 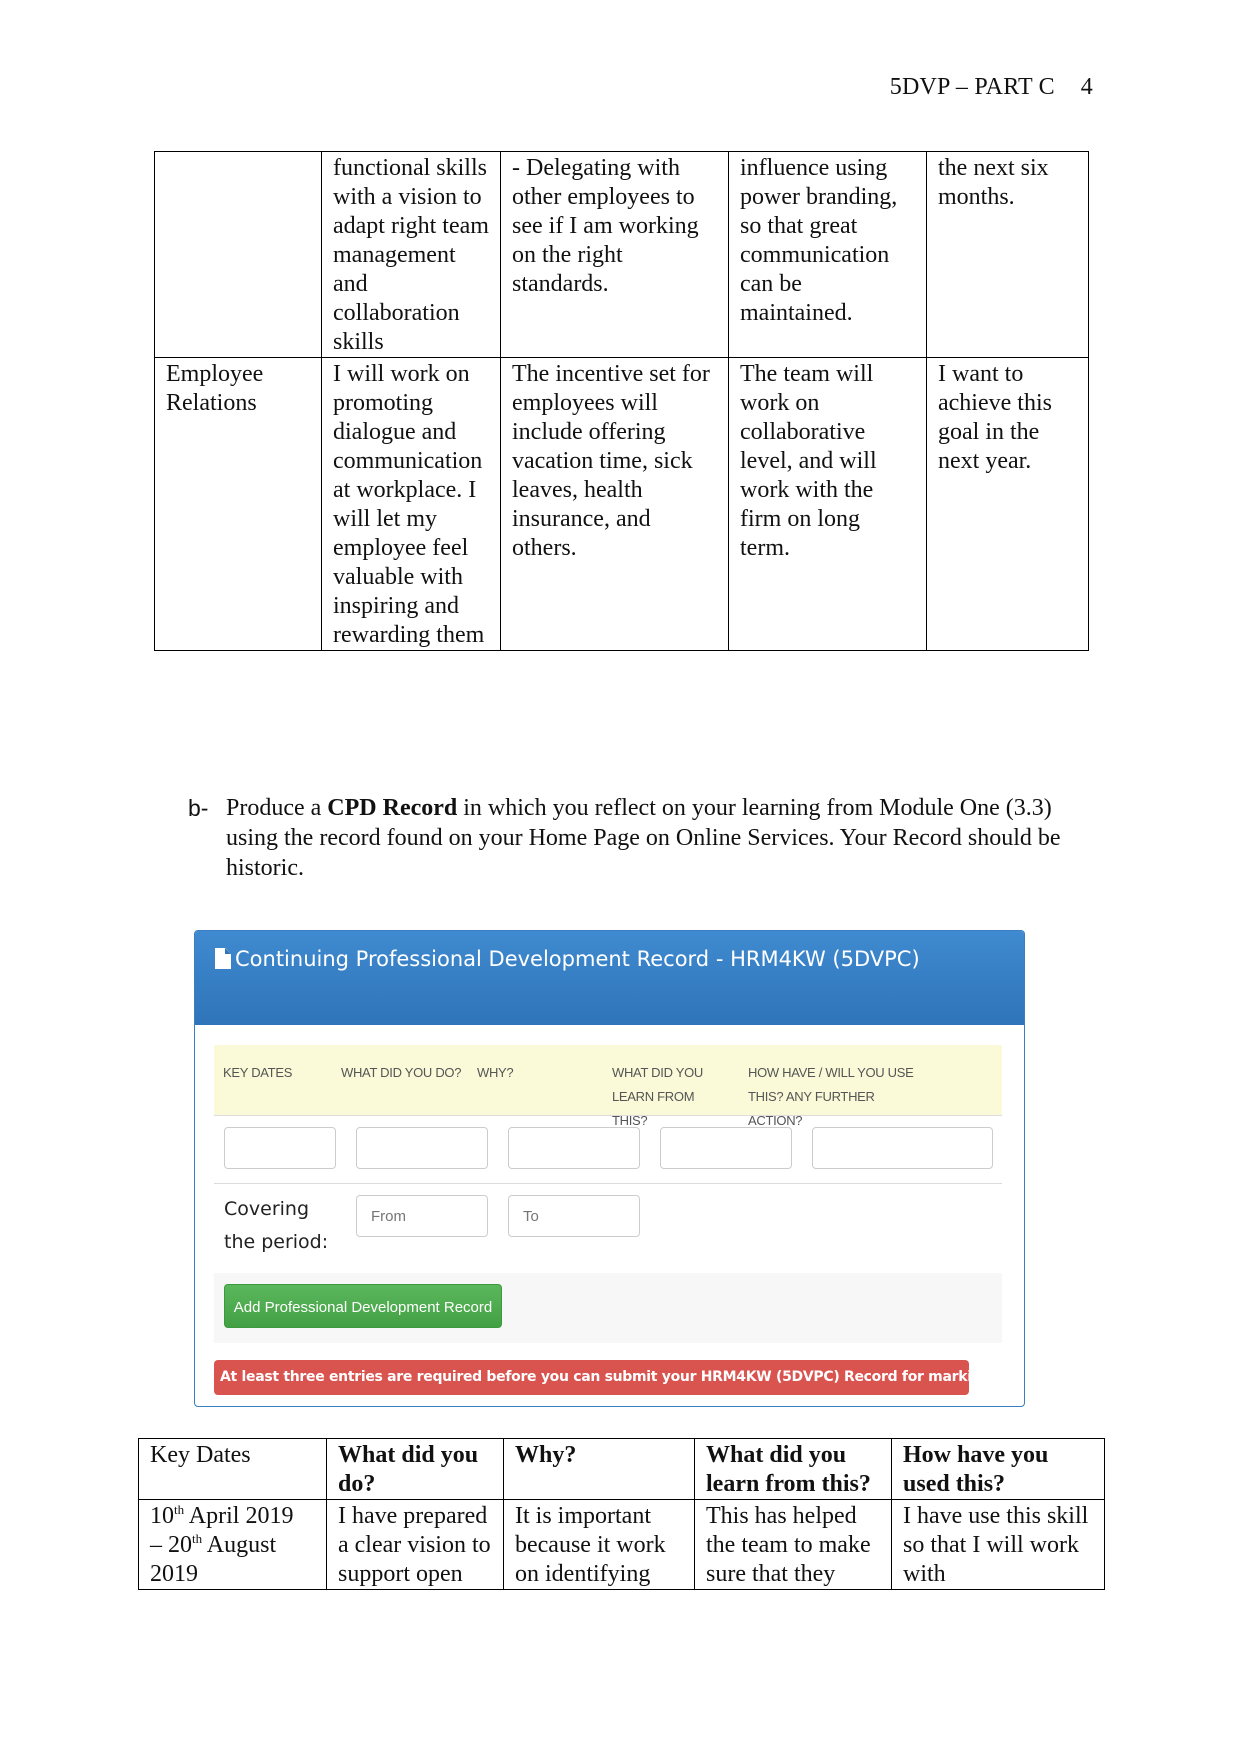 I want to click on table-header-cell: What did you learn from this?, so click(x=793, y=1469).